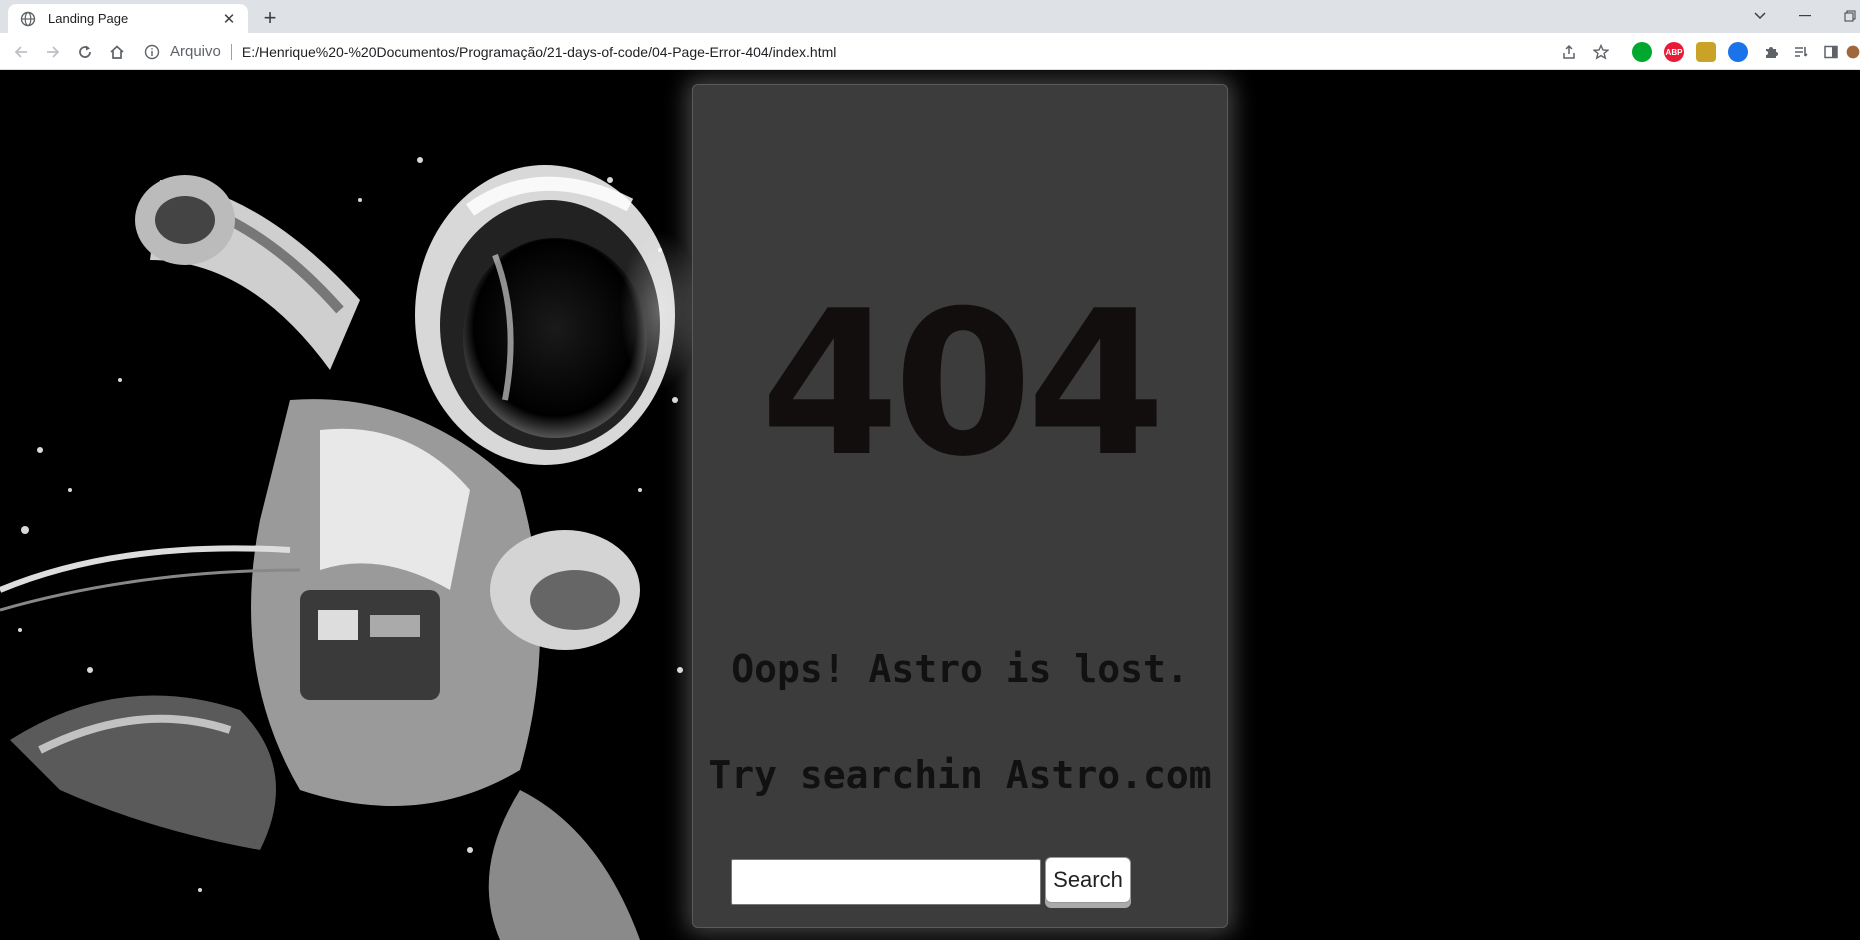 The height and width of the screenshot is (940, 1860). Describe the element at coordinates (1805, 16) in the screenshot. I see `minimize-icon` at that location.